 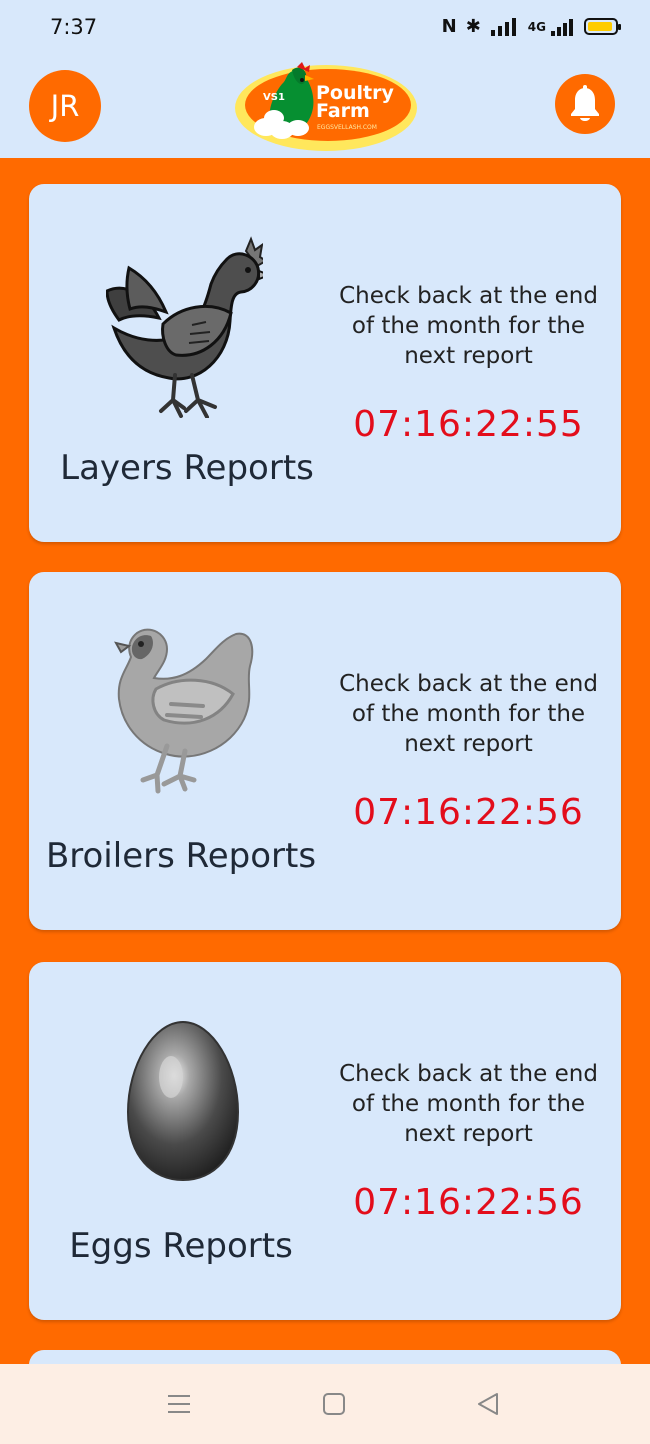 I want to click on network-type: 4G, so click(x=536, y=26).